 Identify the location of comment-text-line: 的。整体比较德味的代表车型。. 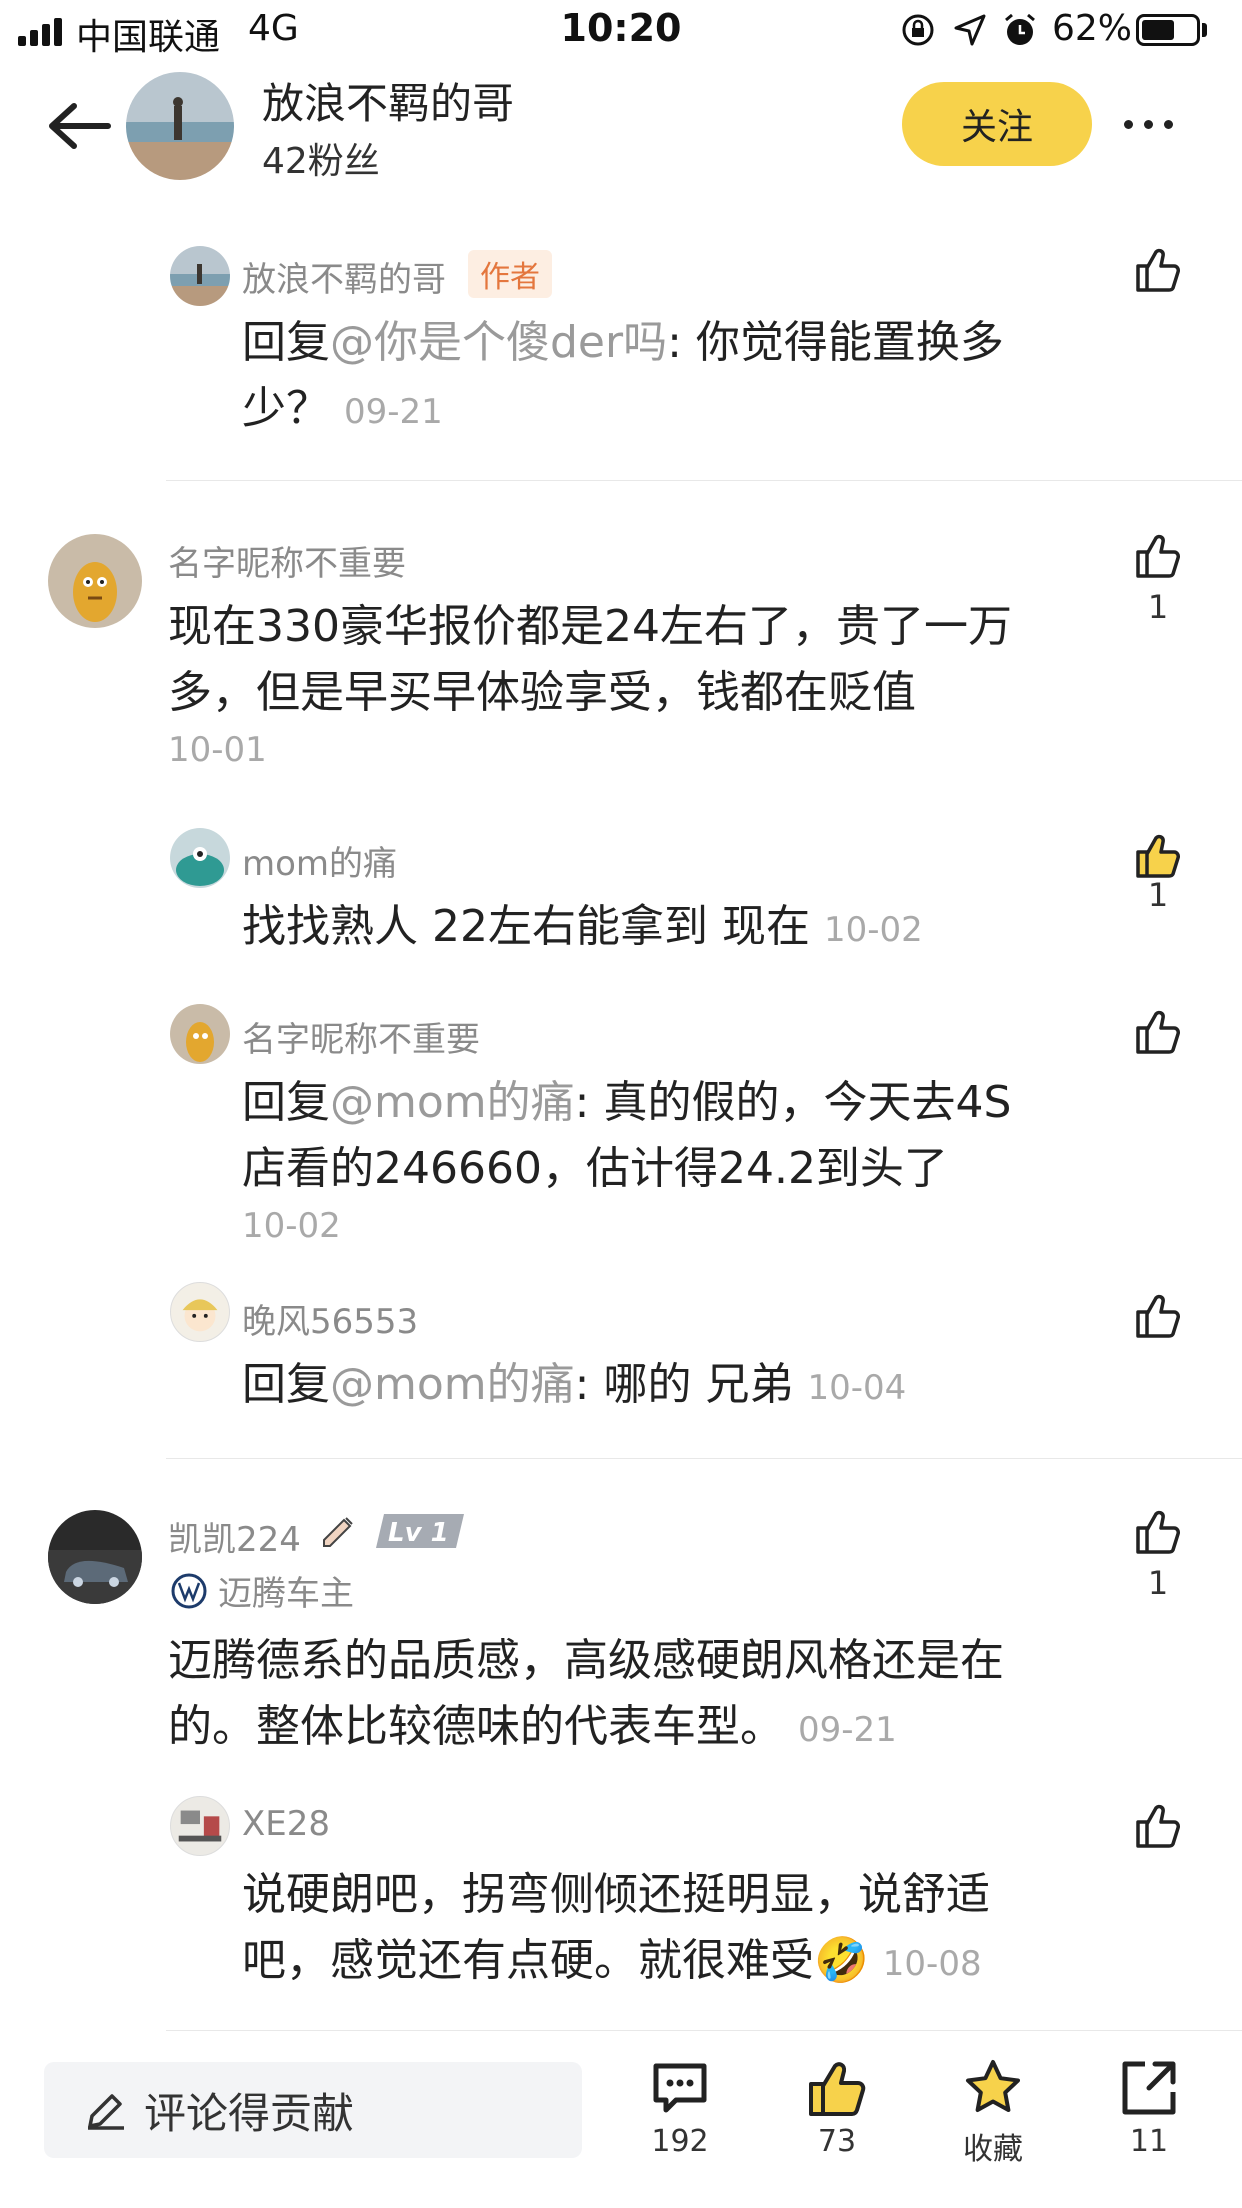
(476, 1726).